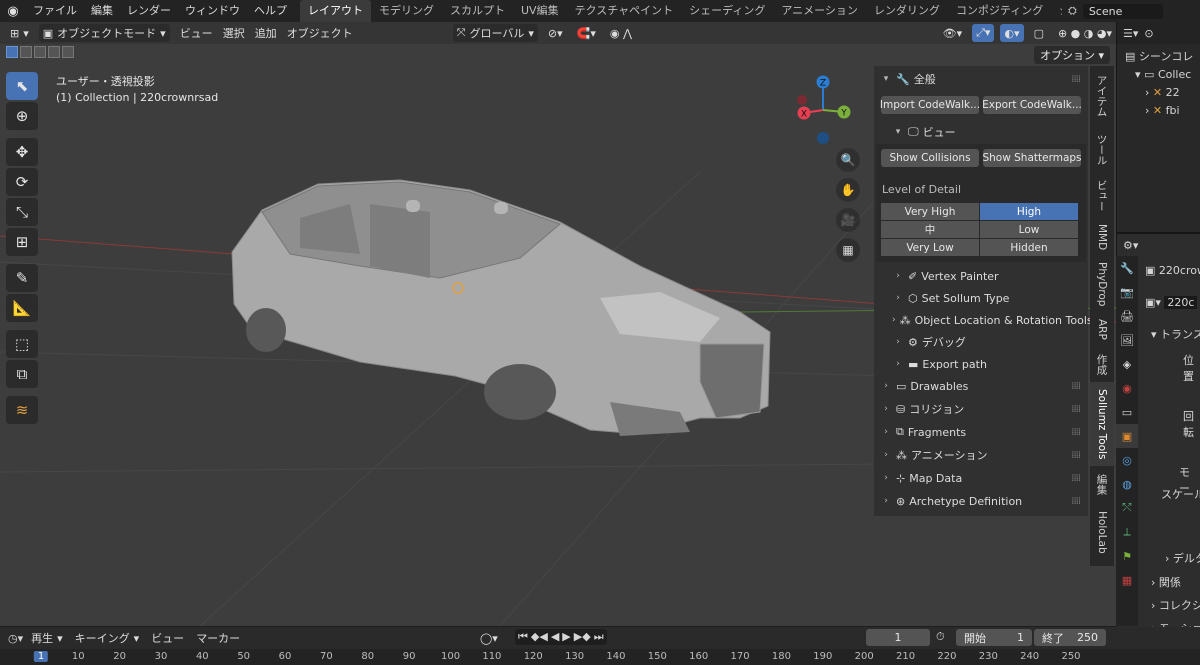  What do you see at coordinates (898, 637) in the screenshot?
I see `current-frame-field: 1` at bounding box center [898, 637].